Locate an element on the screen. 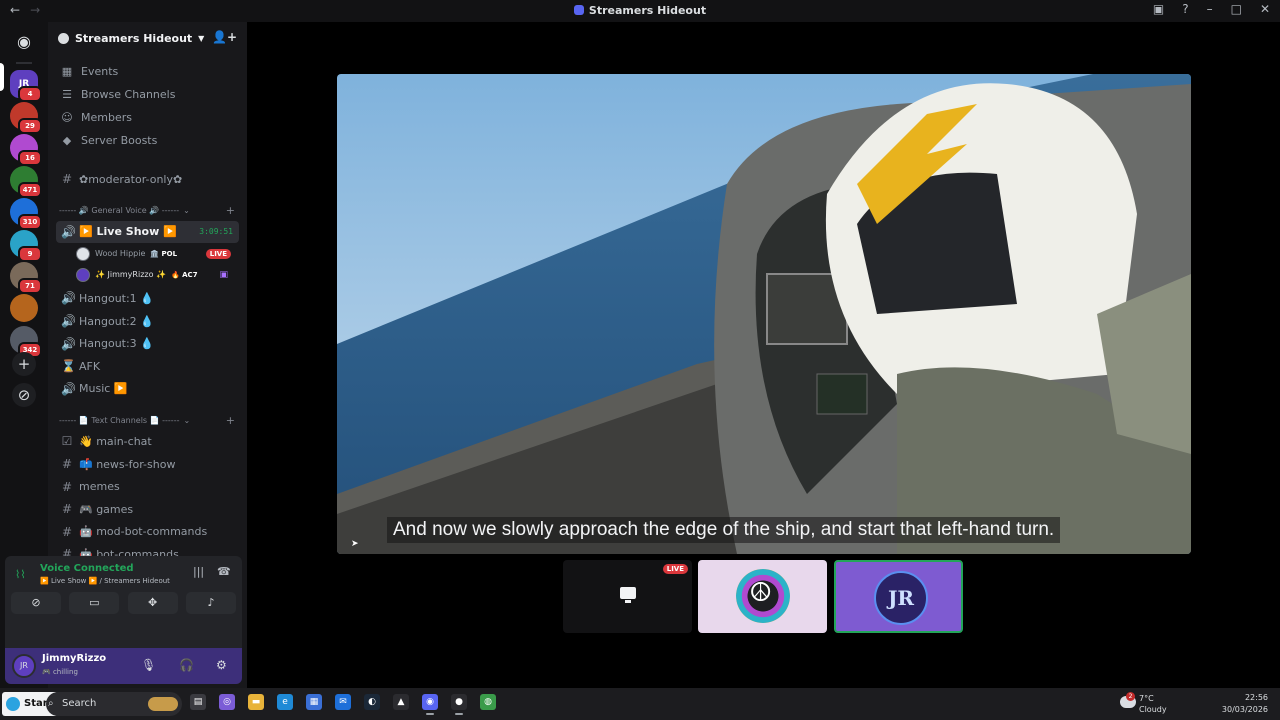 This screenshot has width=1280, height=720. mention-badge: 16 is located at coordinates (30, 158).